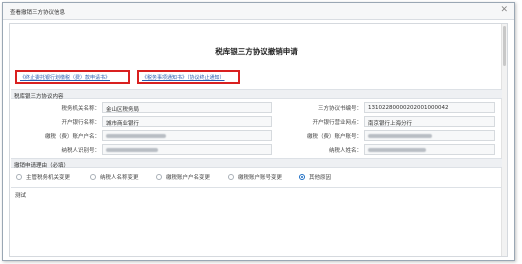 The height and width of the screenshot is (264, 522). I want to click on agreement-no-label: 三方协议书编号：, so click(339, 109).